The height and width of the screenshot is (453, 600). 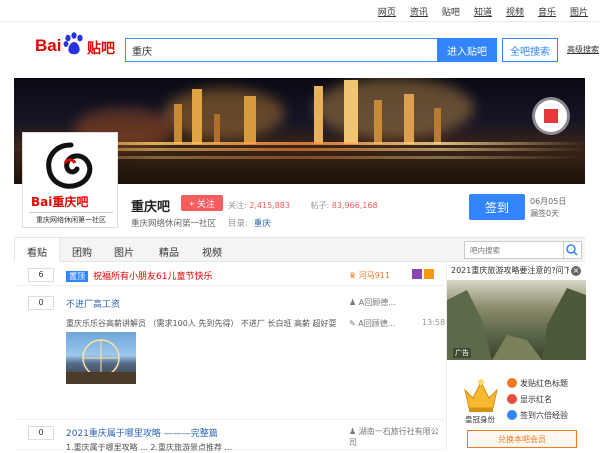 I want to click on forum-search-input, so click(x=514, y=250).